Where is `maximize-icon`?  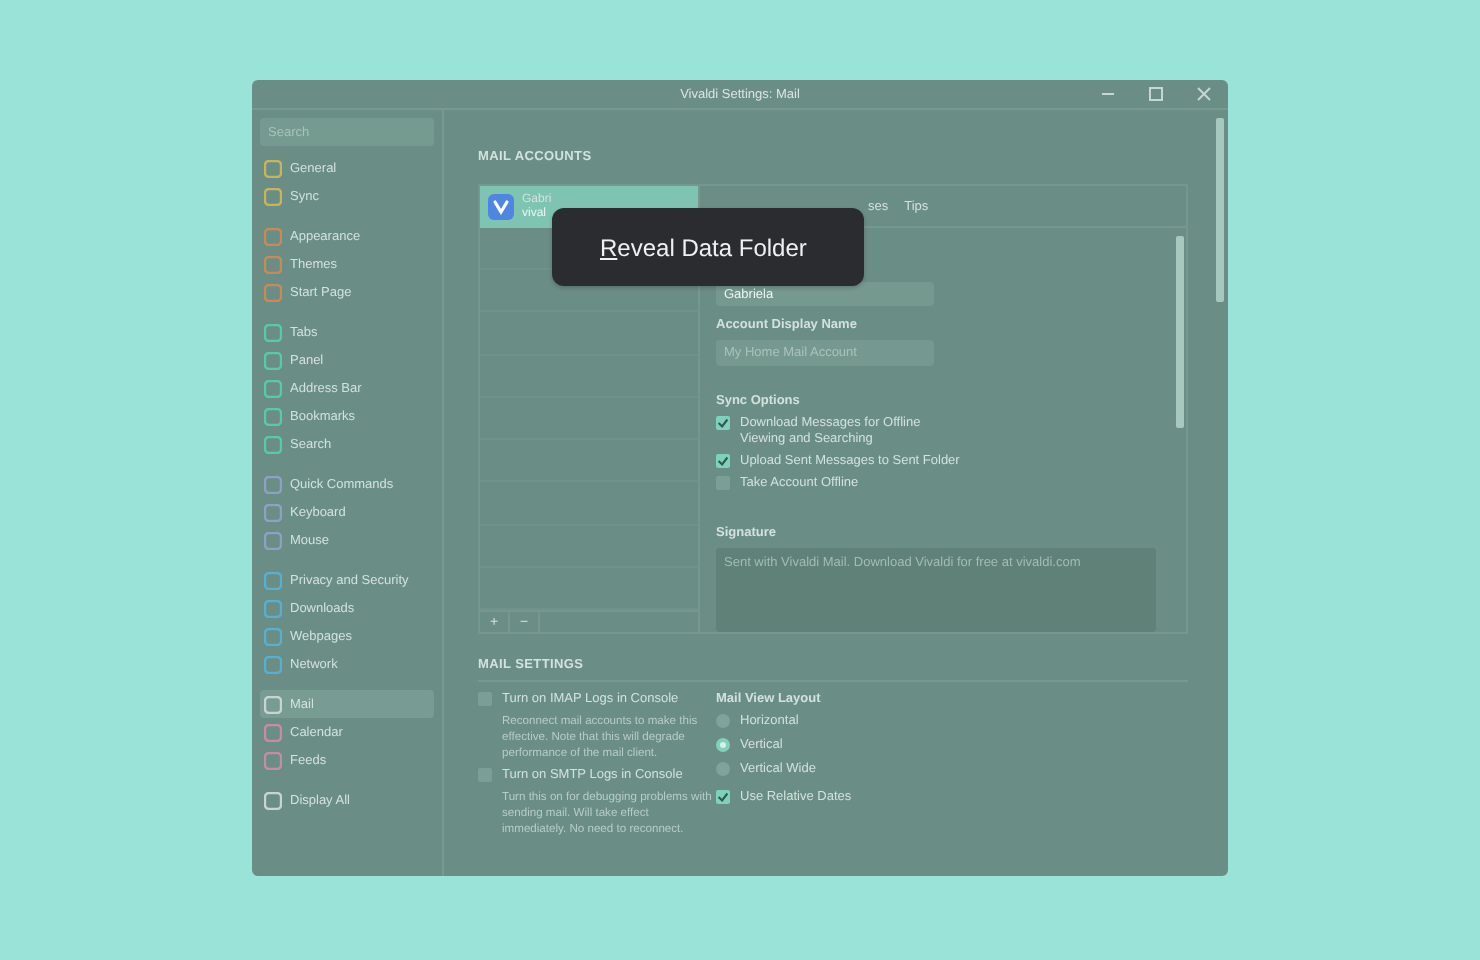 maximize-icon is located at coordinates (1156, 94).